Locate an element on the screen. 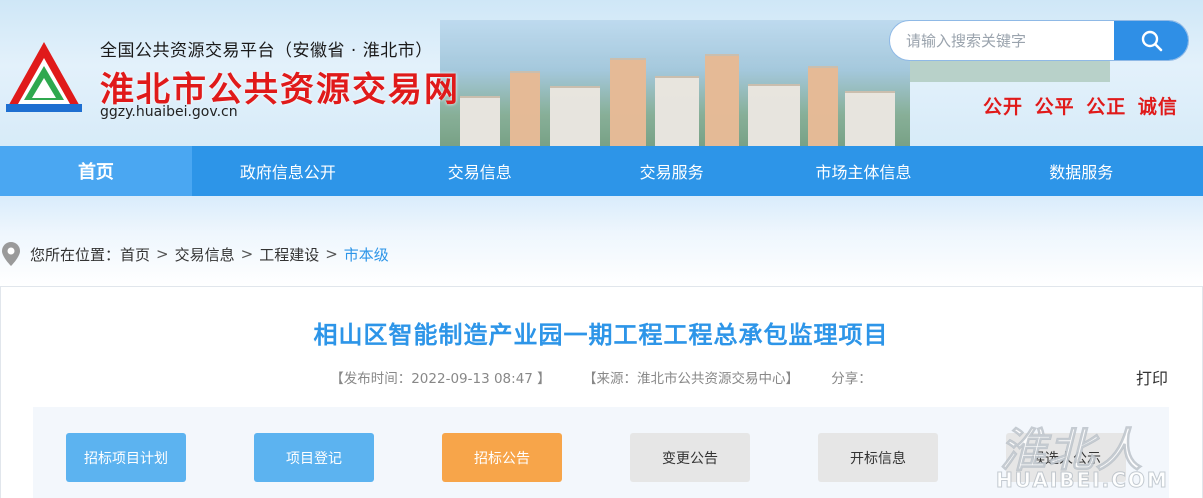 The image size is (1203, 498). main-nav: 首页 政府信息公开 交易信息 交易服务 市场主体信息 数据服务 is located at coordinates (601, 171).